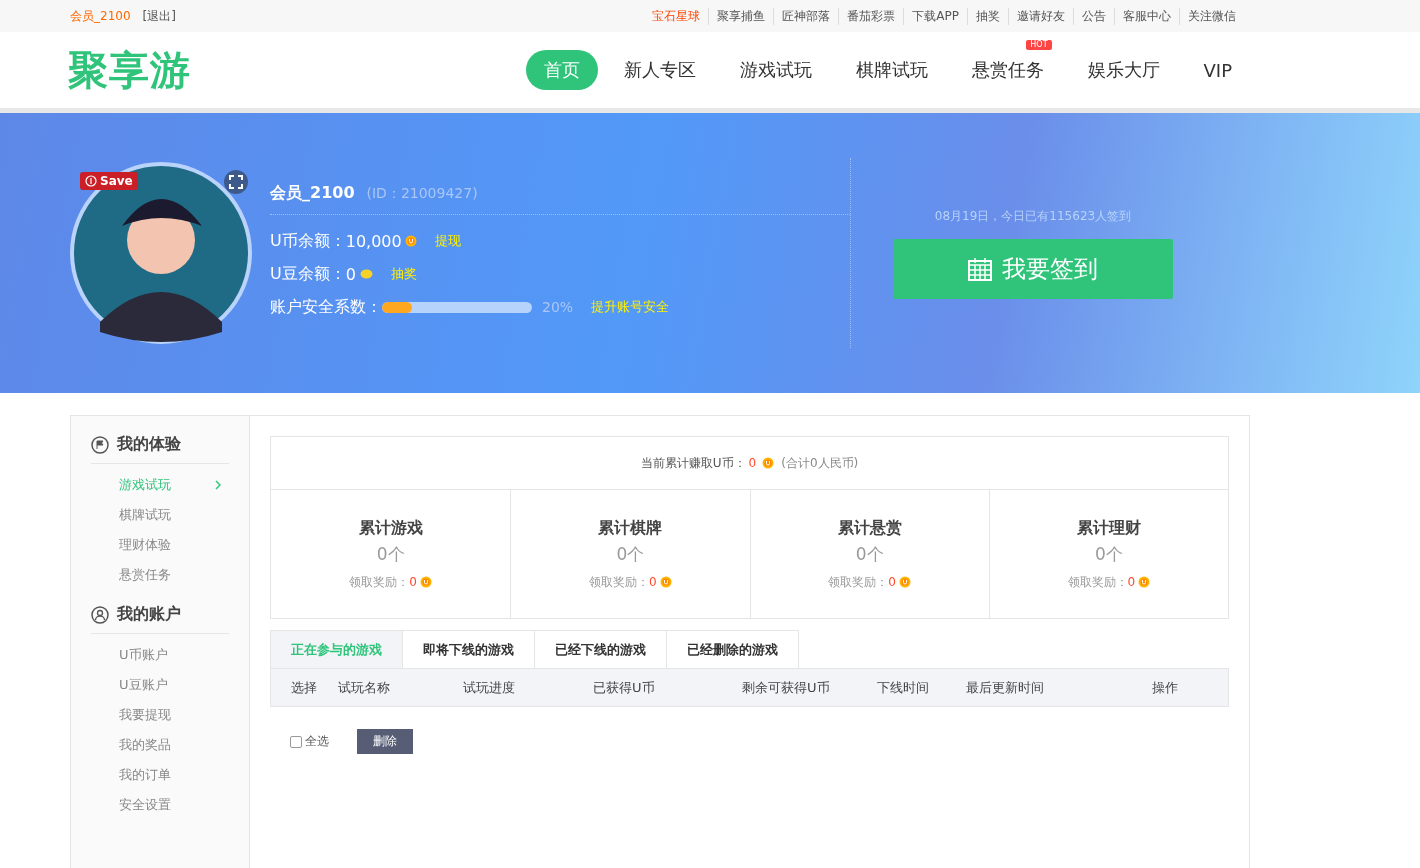  Describe the element at coordinates (1093, 16) in the screenshot. I see `top-link: 公告` at that location.